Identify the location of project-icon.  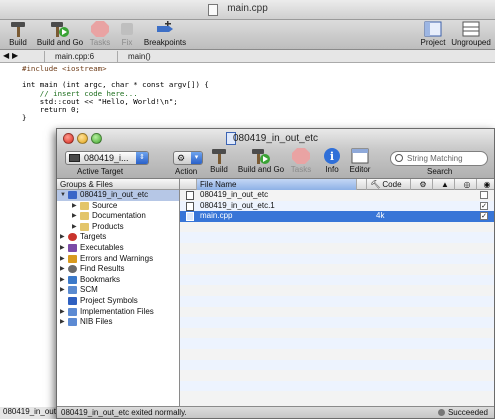
(433, 29).